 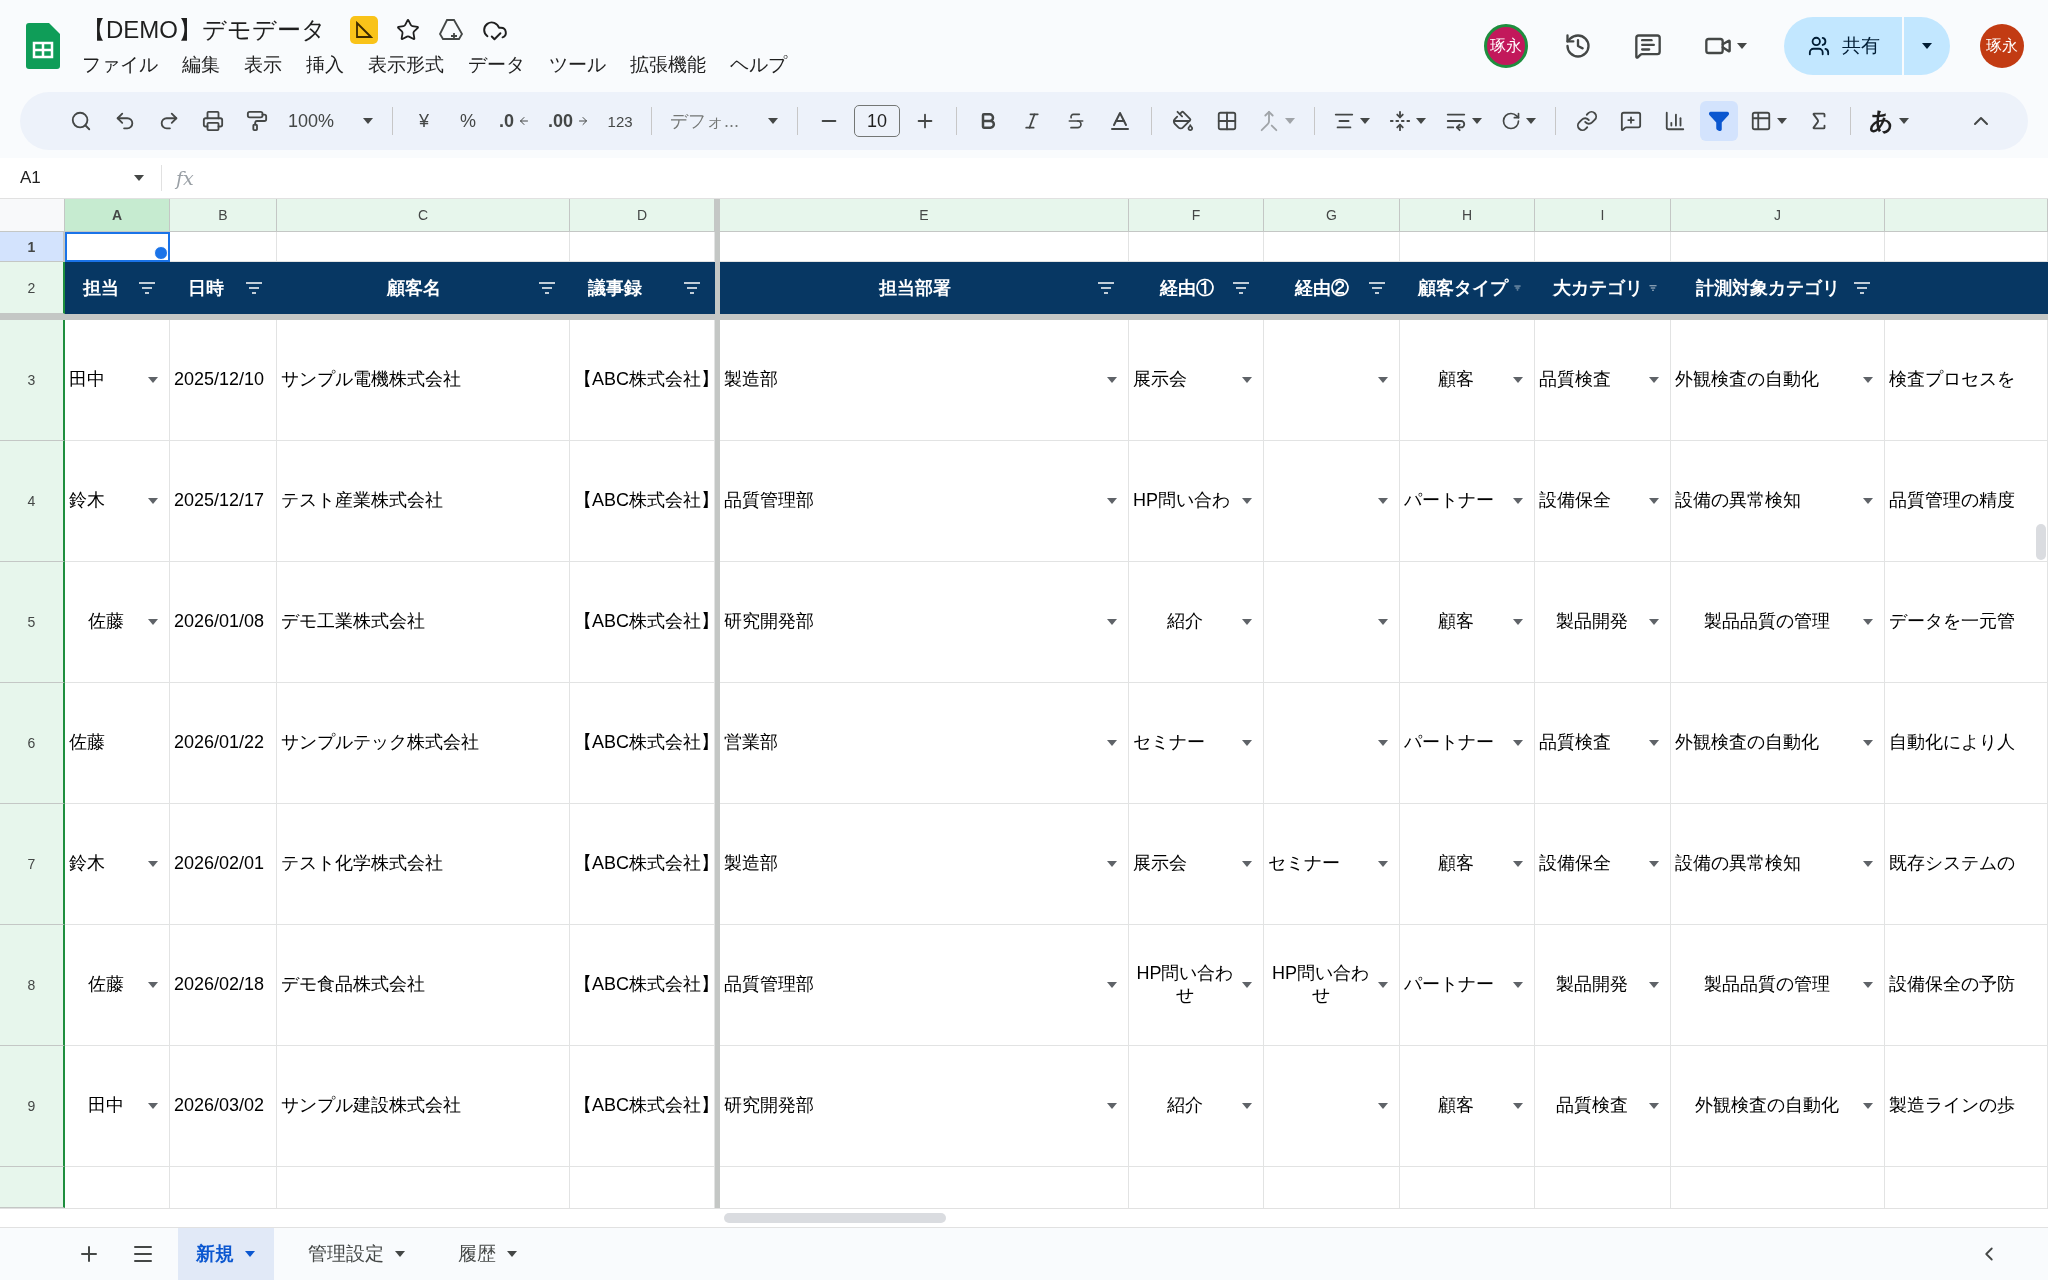 I want to click on user-avatar: 琢永, so click(x=2002, y=46).